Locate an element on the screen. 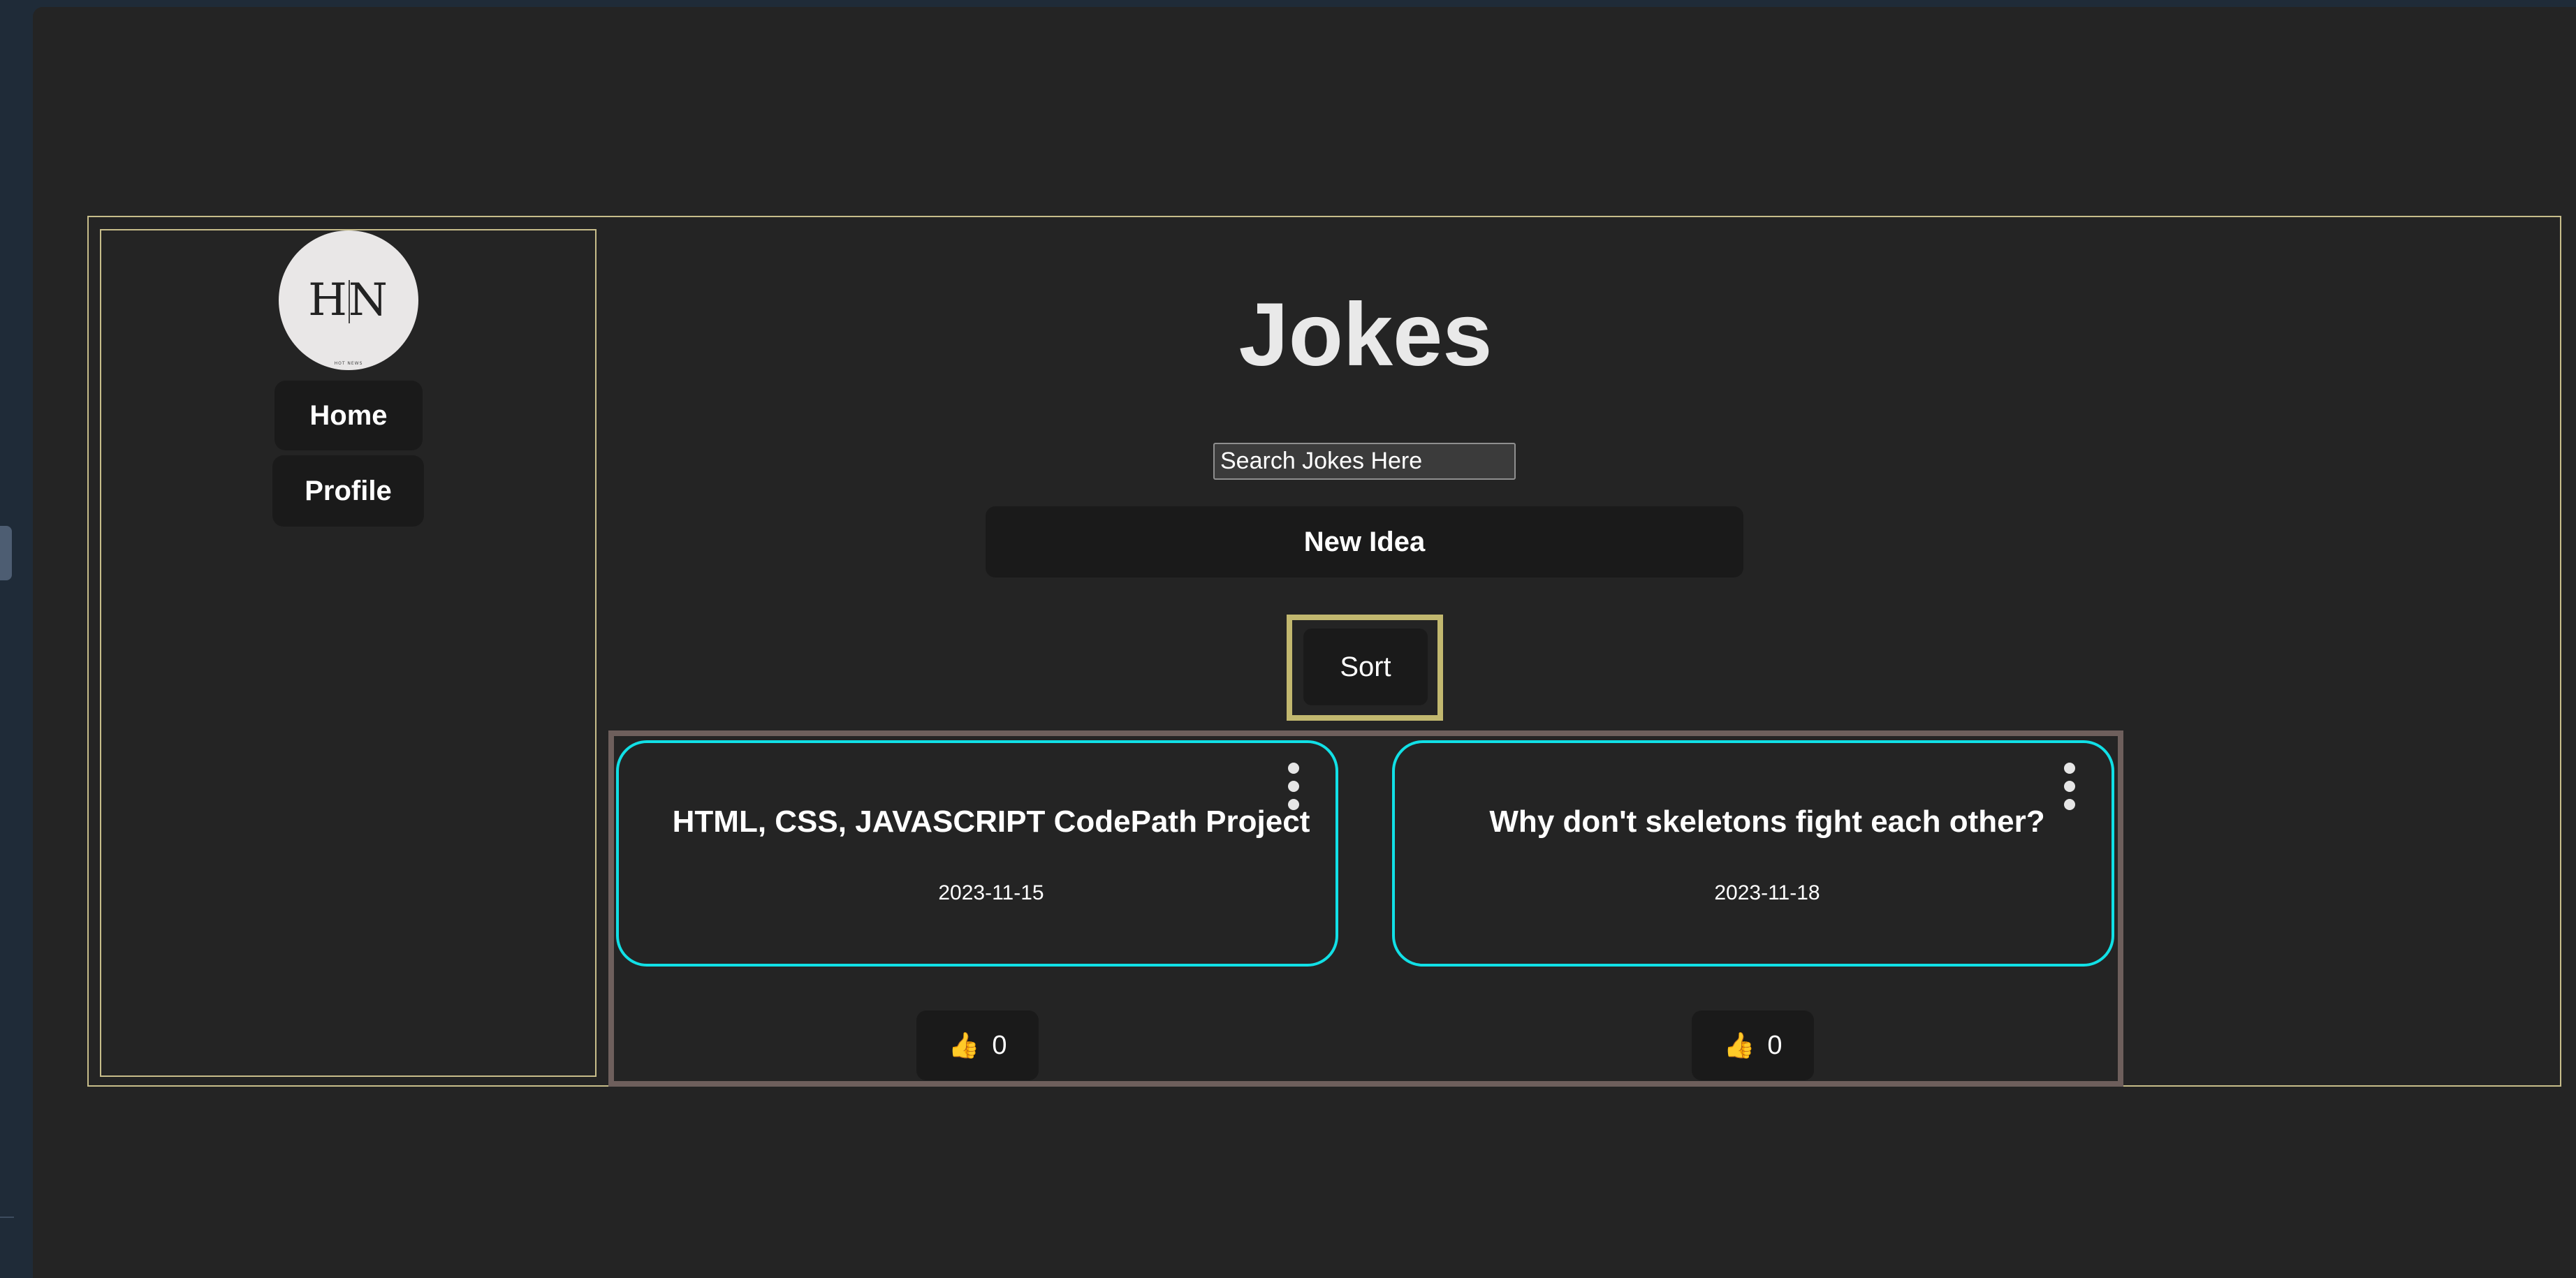  page-title: Jokes is located at coordinates (1365, 335).